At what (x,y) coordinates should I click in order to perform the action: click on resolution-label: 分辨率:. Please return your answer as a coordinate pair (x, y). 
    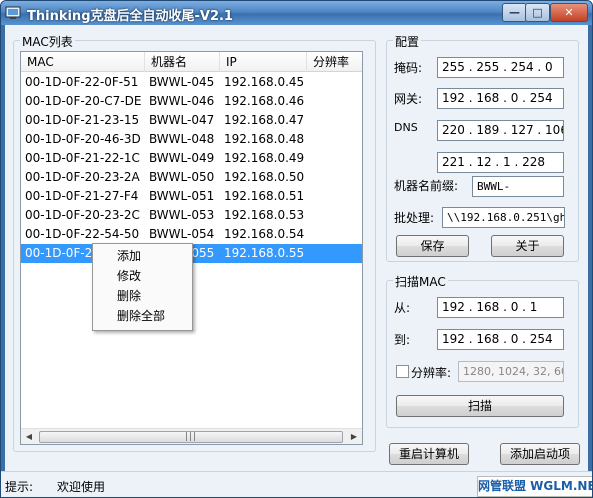
    Looking at the image, I should click on (431, 373).